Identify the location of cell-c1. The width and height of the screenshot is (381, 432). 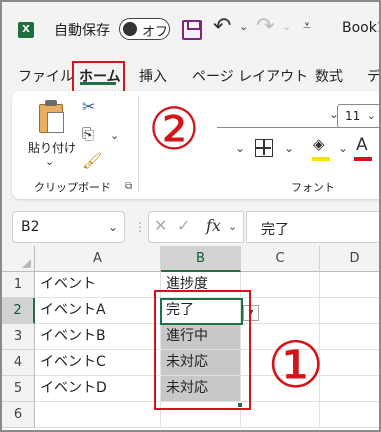
(280, 285).